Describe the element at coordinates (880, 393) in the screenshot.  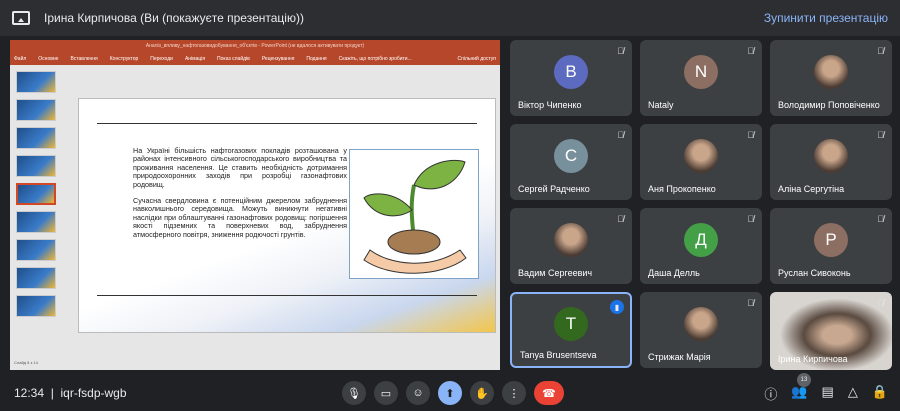
I see `host-controls-icon: 🔒` at that location.